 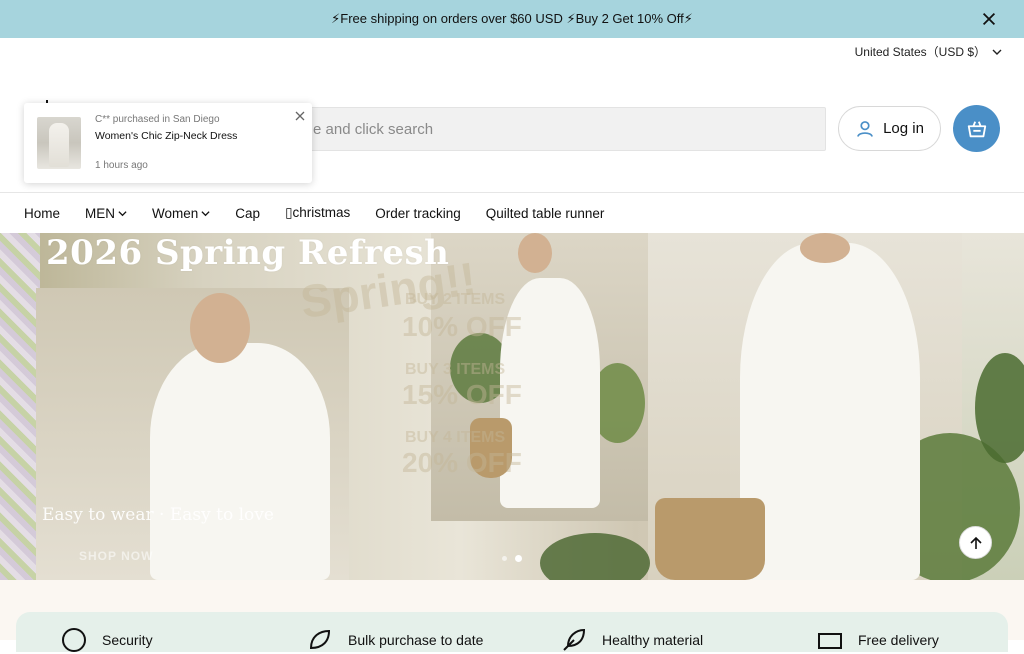 What do you see at coordinates (248, 253) in the screenshot?
I see `hero-headline: 2026 Spring Refresh` at bounding box center [248, 253].